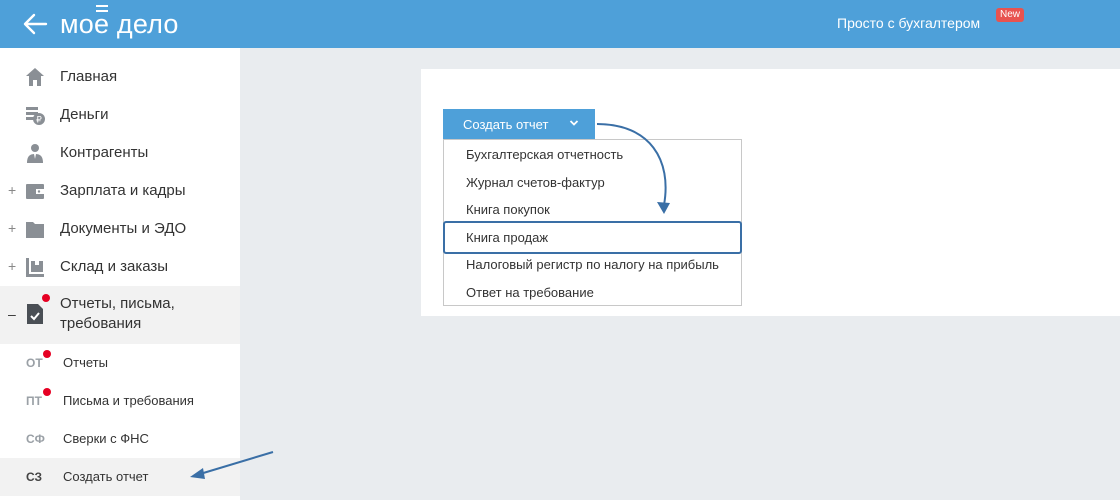  I want to click on sidebar-item-money: ₽ Деньги, so click(120, 115).